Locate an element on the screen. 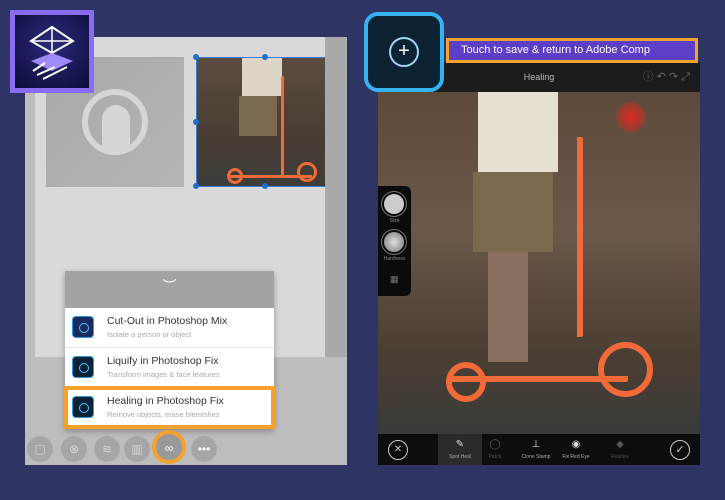  healing-brush-stroke is located at coordinates (631, 117).